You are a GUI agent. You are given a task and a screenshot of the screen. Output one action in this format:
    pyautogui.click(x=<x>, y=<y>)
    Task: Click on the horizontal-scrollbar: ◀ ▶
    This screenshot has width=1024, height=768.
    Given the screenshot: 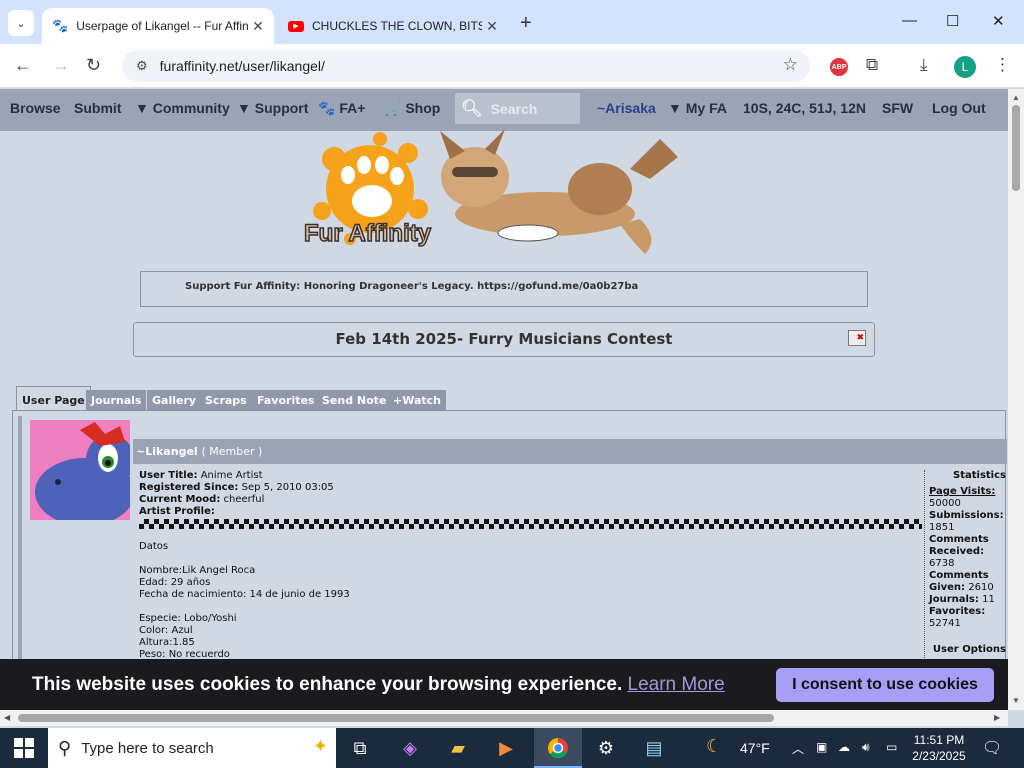 What is the action you would take?
    pyautogui.click(x=504, y=718)
    